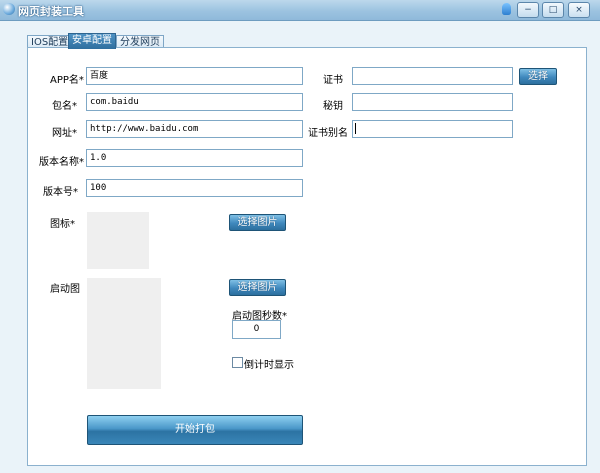  Describe the element at coordinates (65, 289) in the screenshot. I see `splash-label: 启动图` at that location.